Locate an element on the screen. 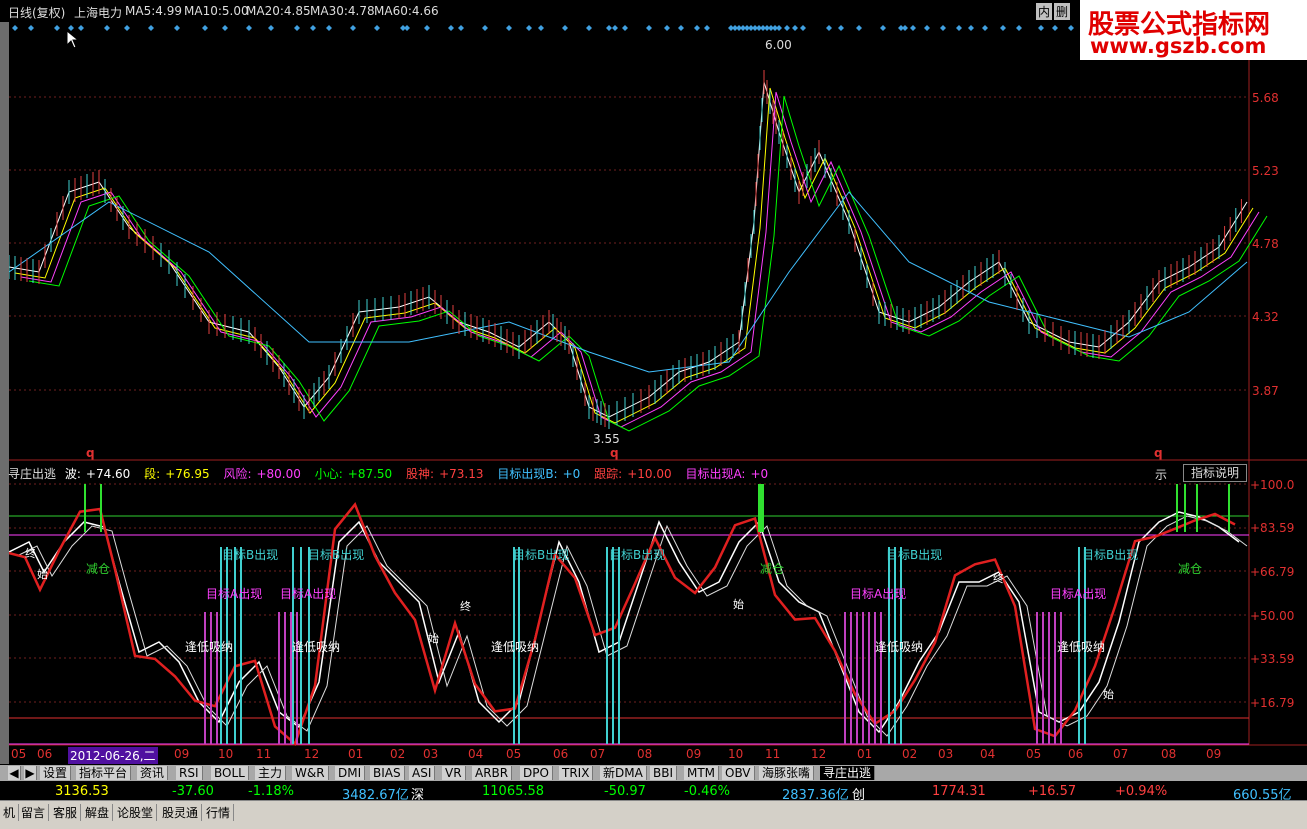 Image resolution: width=1307 pixels, height=829 pixels. tab-bias: BIAS is located at coordinates (387, 773).